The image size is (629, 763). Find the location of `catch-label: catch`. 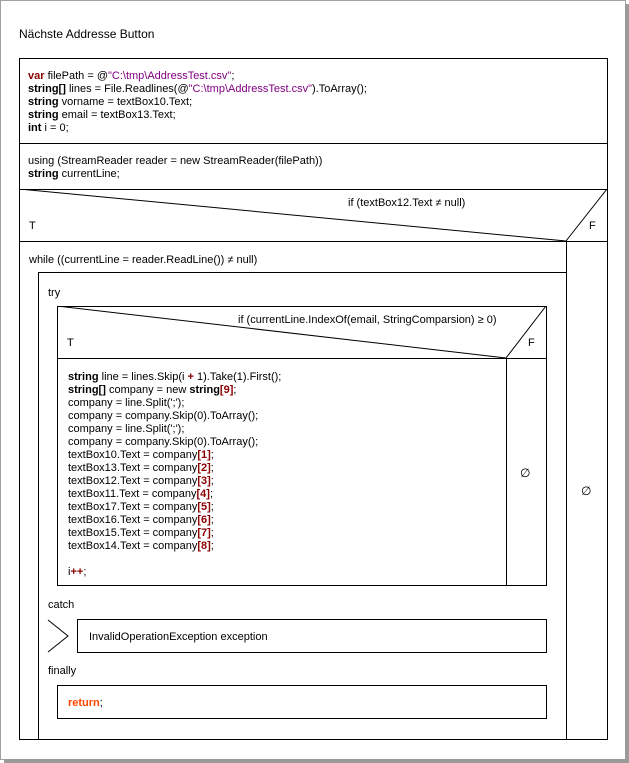

catch-label: catch is located at coordinates (61, 605).